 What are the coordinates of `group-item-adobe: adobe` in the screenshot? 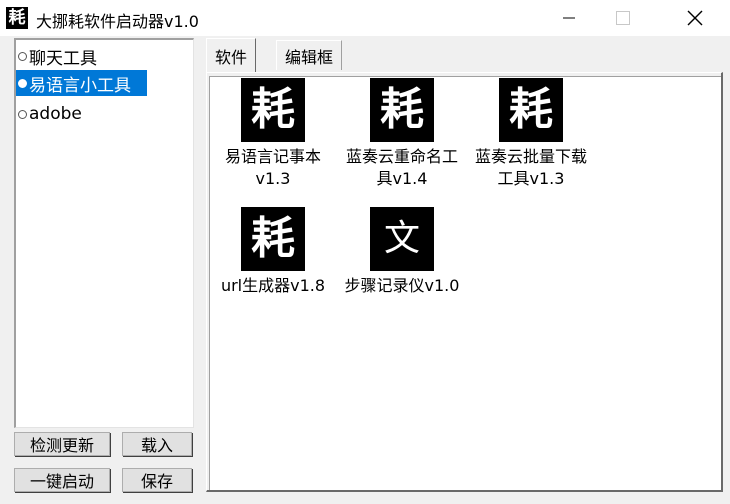 It's located at (57, 114).